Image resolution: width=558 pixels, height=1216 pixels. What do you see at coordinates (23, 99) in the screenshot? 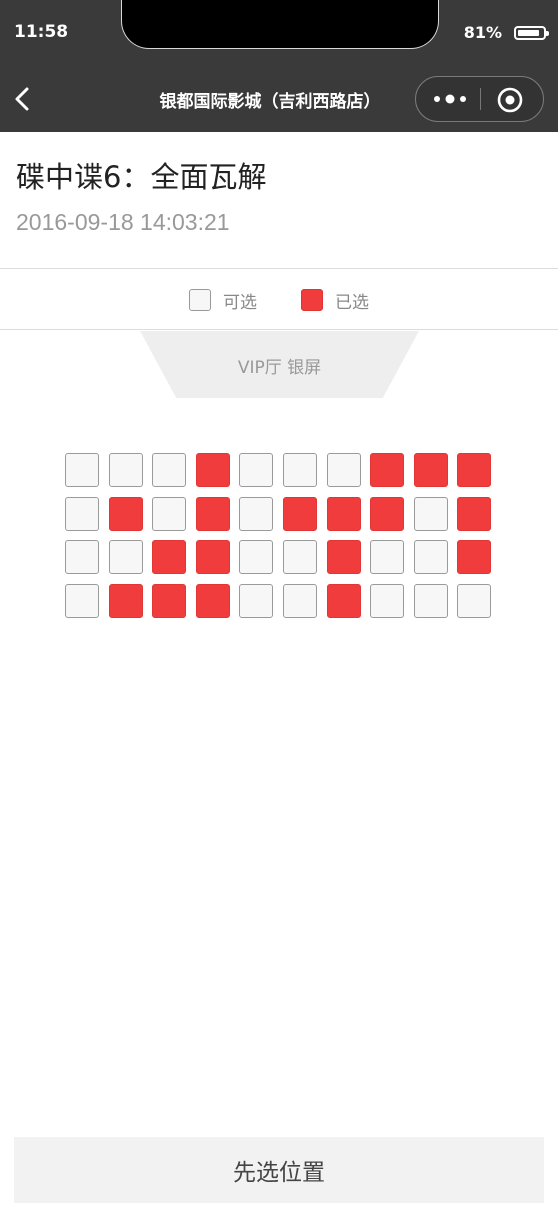
I see `back-arrow-icon` at bounding box center [23, 99].